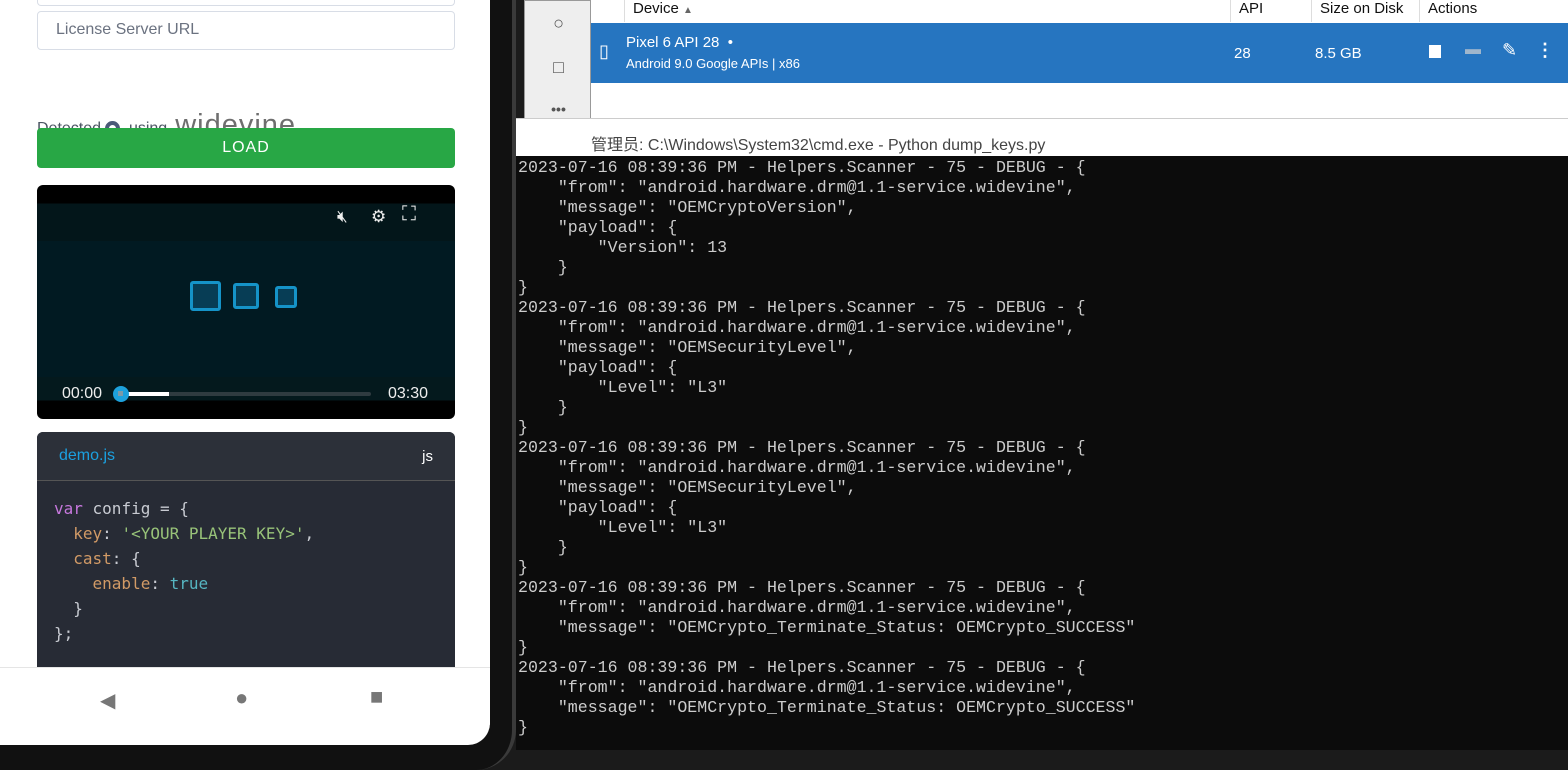 Image resolution: width=1568 pixels, height=770 pixels. I want to click on running-indicator: •, so click(730, 42).